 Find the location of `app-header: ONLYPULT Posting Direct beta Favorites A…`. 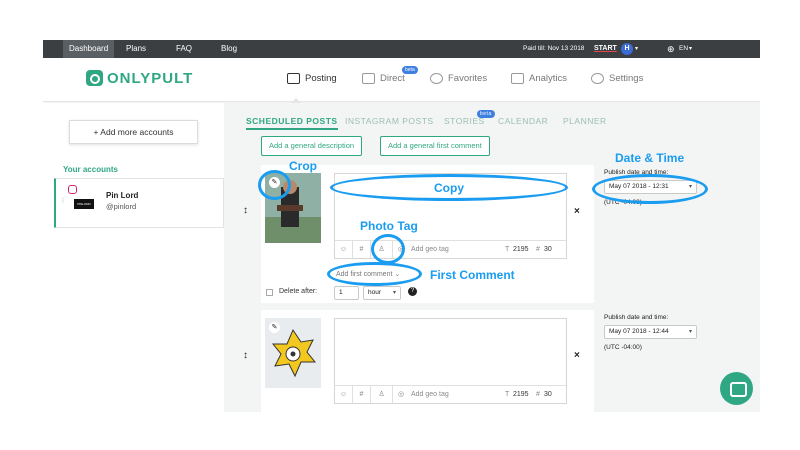

app-header: ONLYPULT Posting Direct beta Favorites A… is located at coordinates (401, 80).